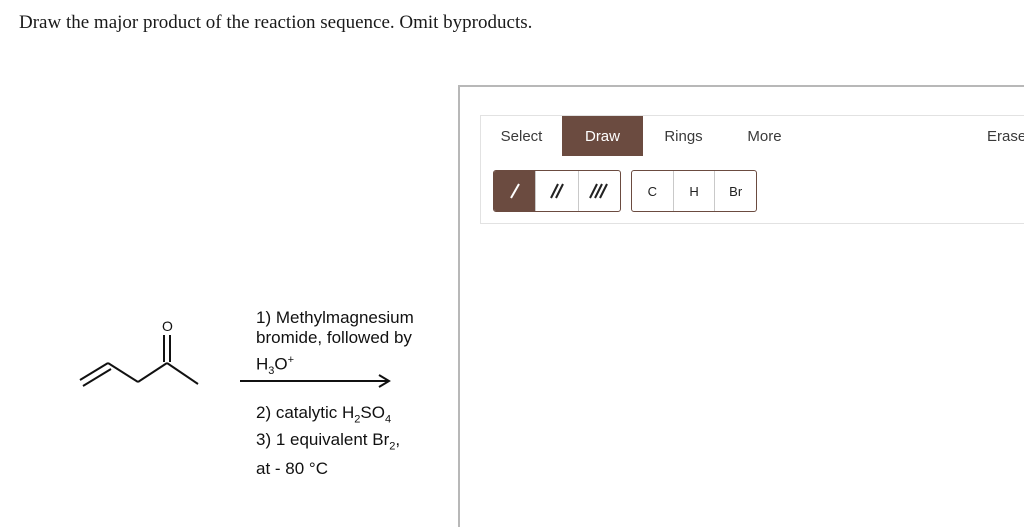 The width and height of the screenshot is (1024, 527). I want to click on single-bond-button, so click(515, 191).